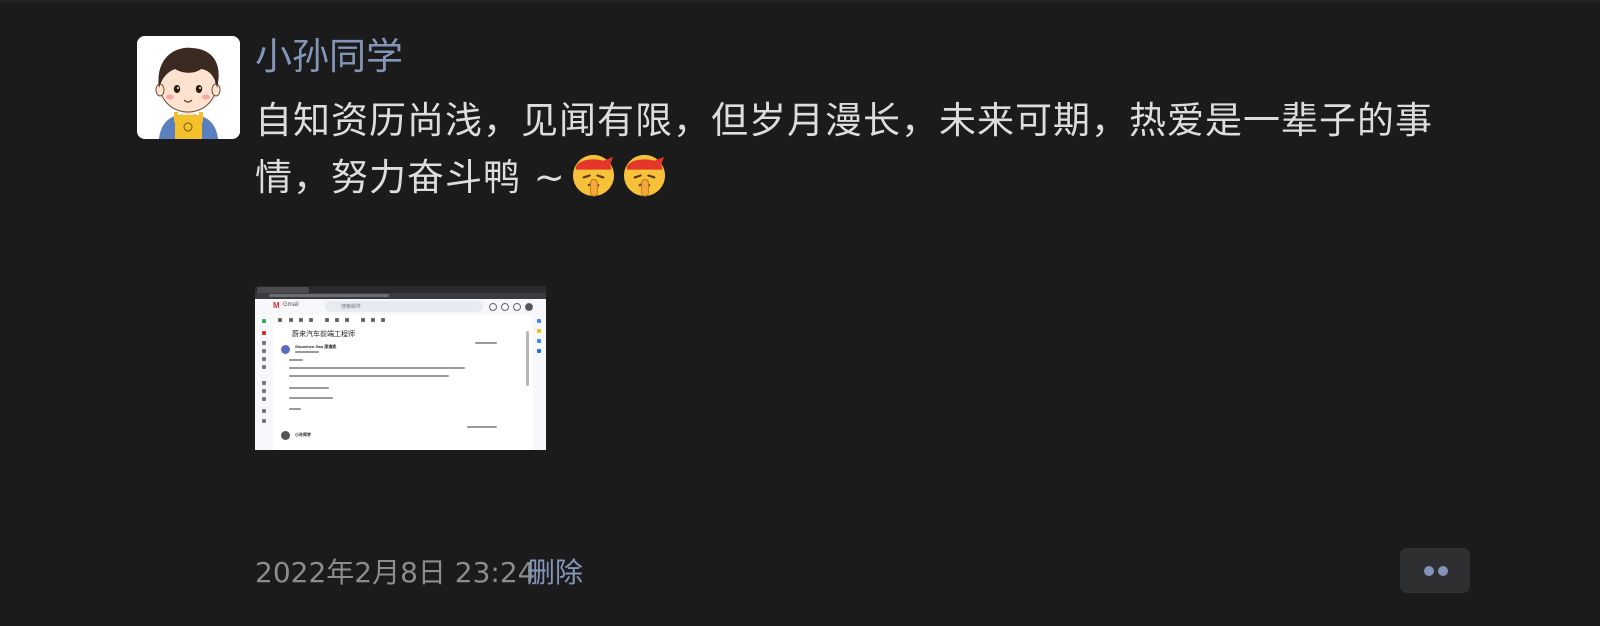 Image resolution: width=1600 pixels, height=626 pixels. Describe the element at coordinates (539, 351) in the screenshot. I see `contacts-icon` at that location.